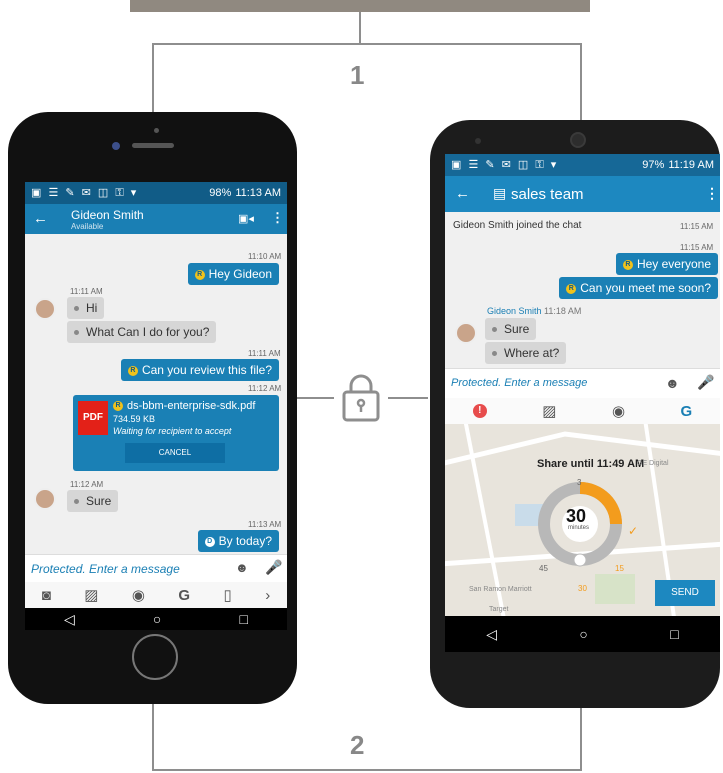  I want to click on message-text: Hey Gideon, so click(240, 274).